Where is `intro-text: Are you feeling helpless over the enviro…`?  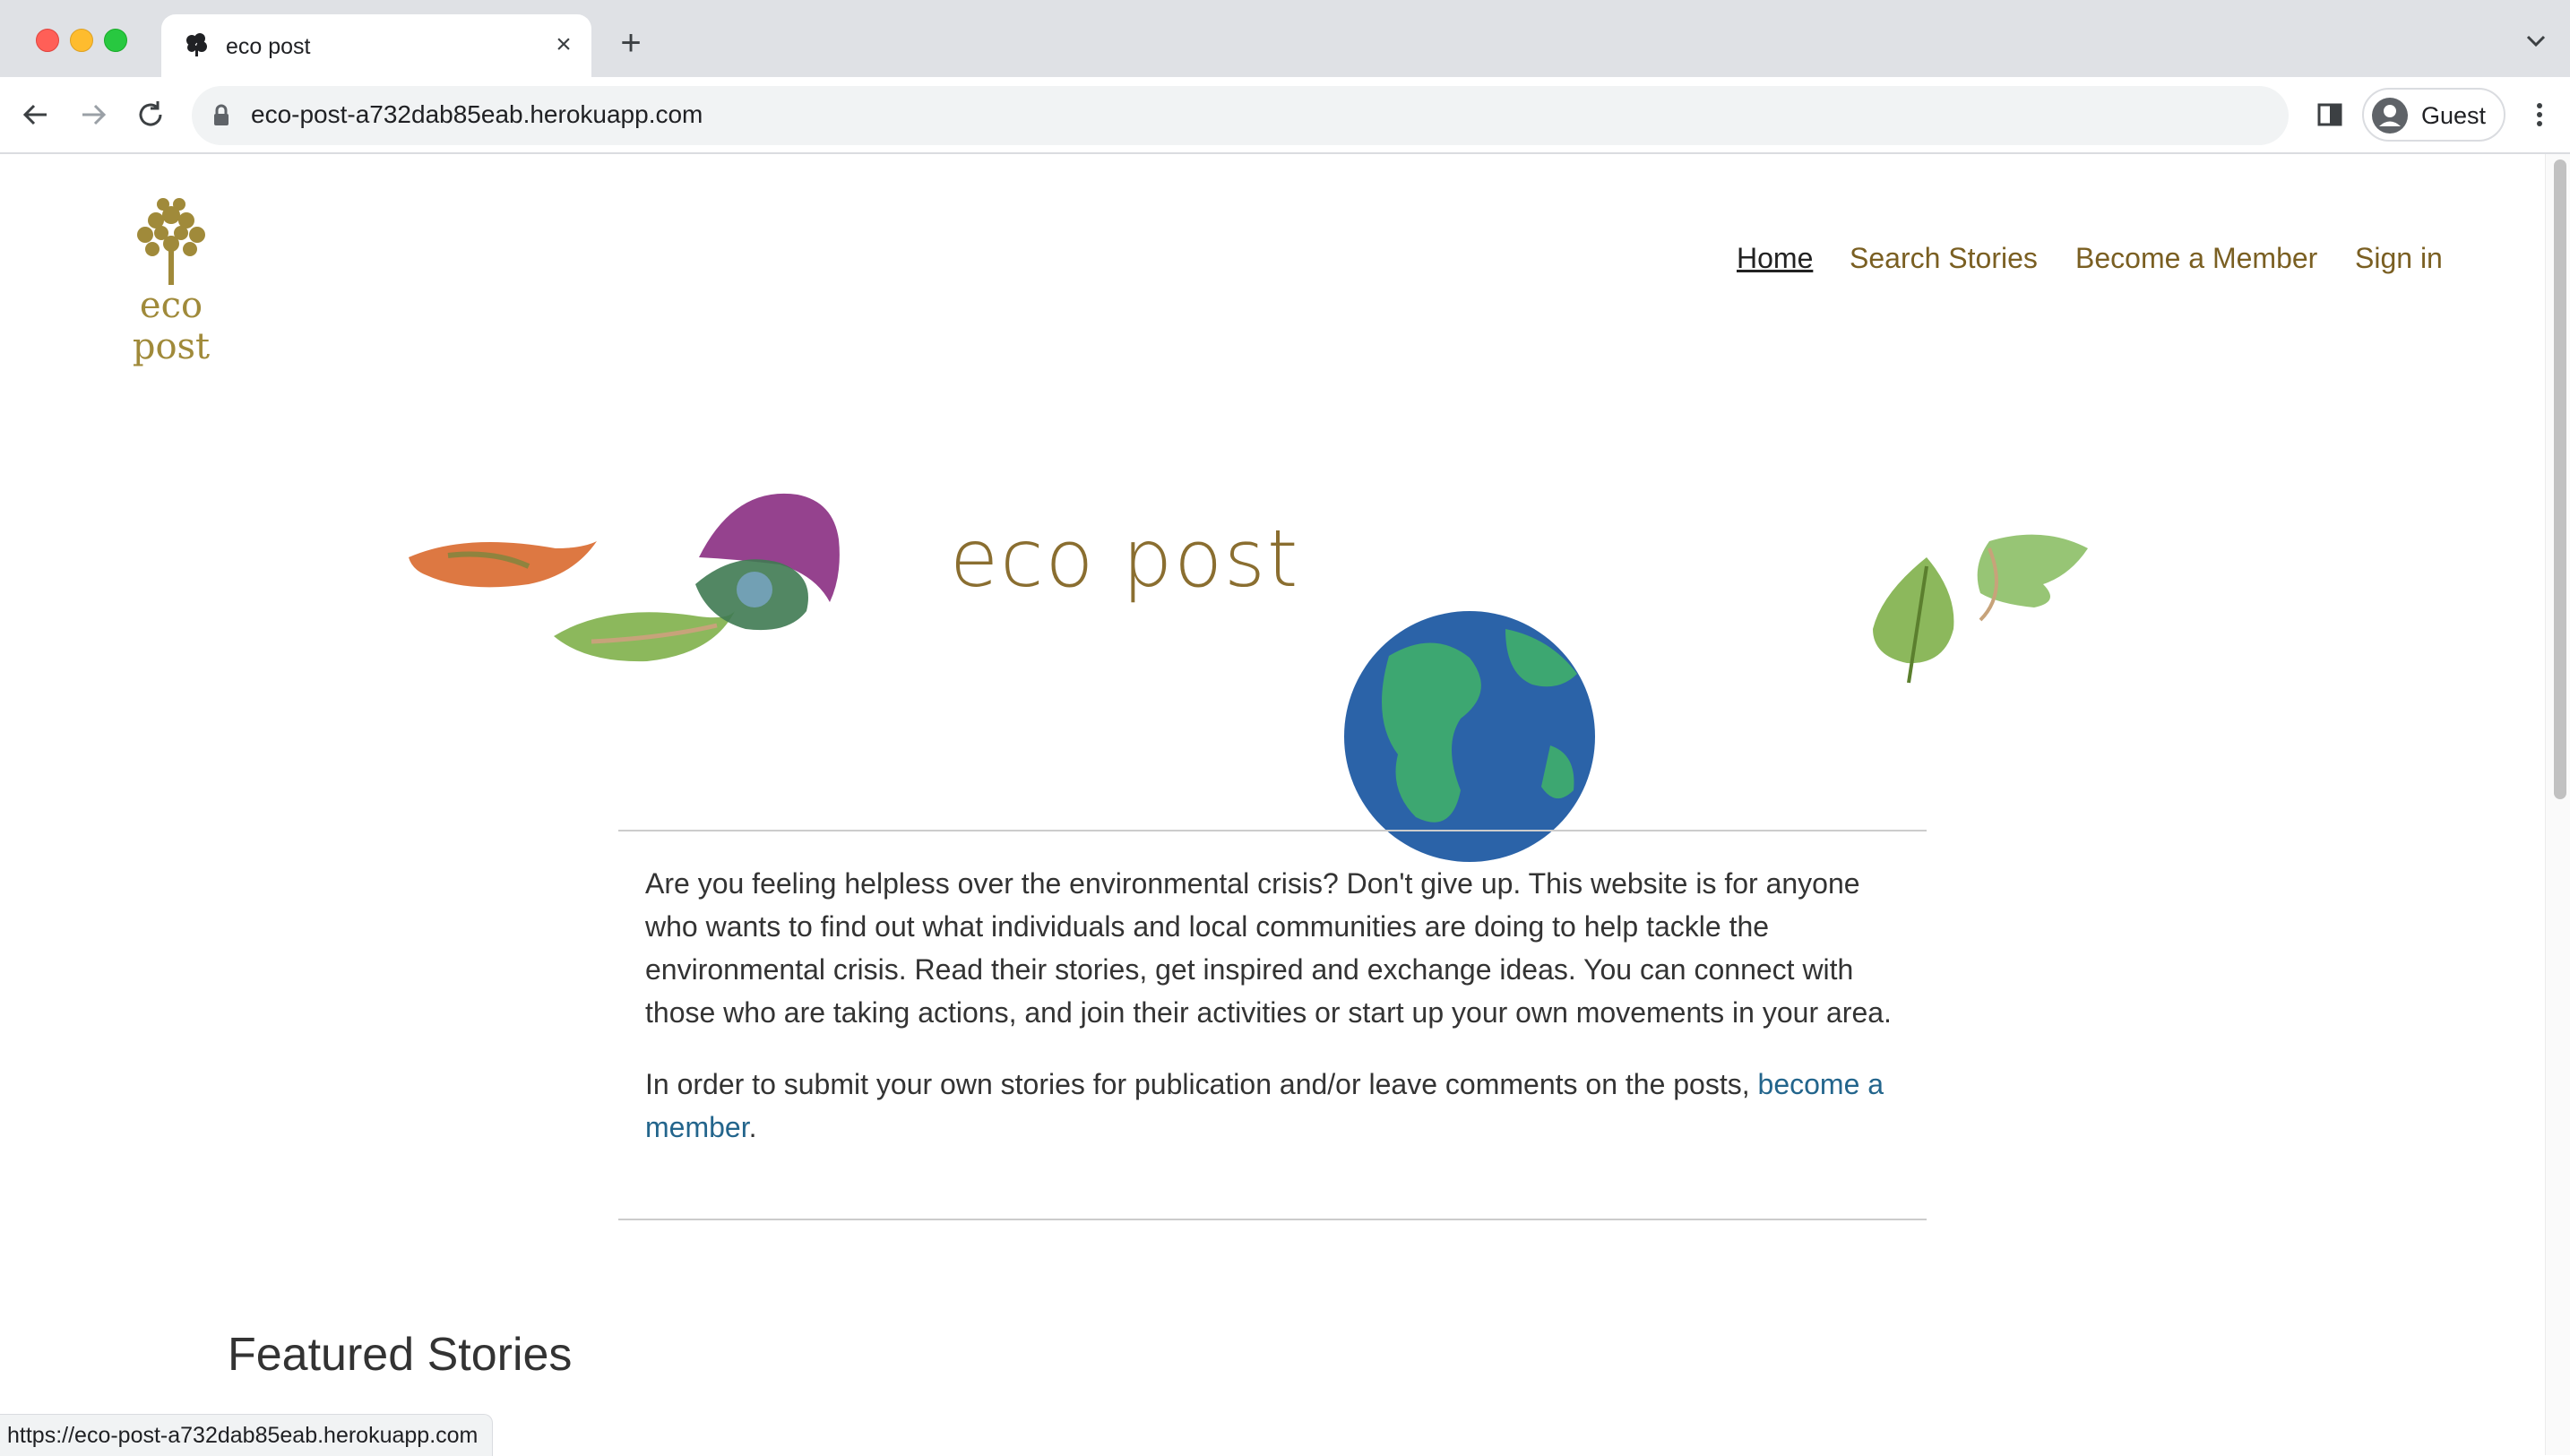
intro-text: Are you feeling helpless over the enviro… is located at coordinates (1272, 1020).